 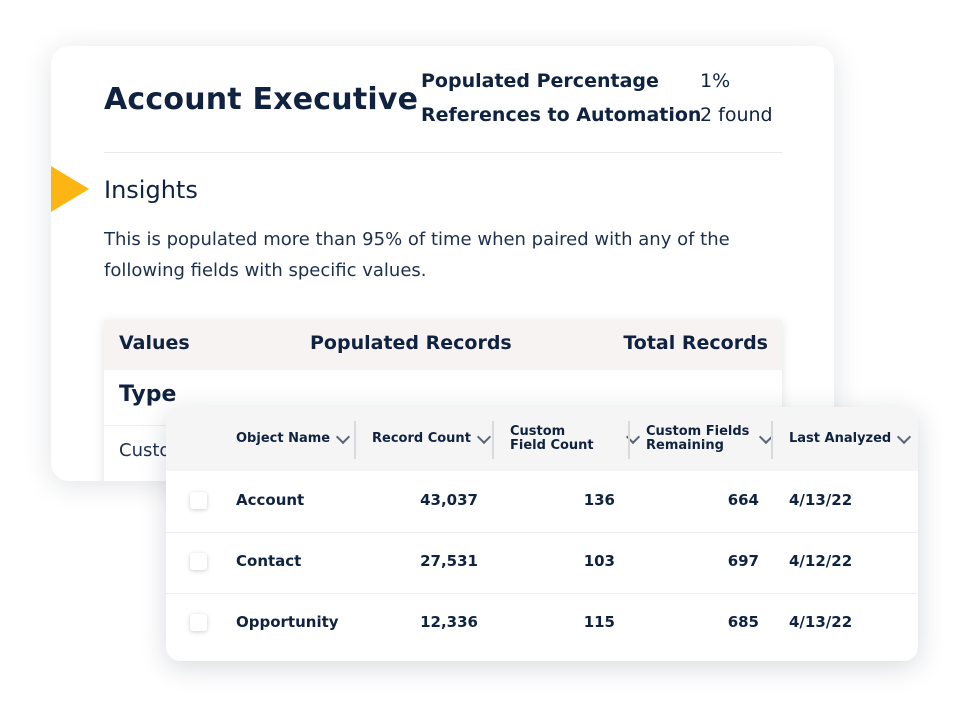 I want to click on custom-fields-remaining-cell: 664, so click(x=743, y=500).